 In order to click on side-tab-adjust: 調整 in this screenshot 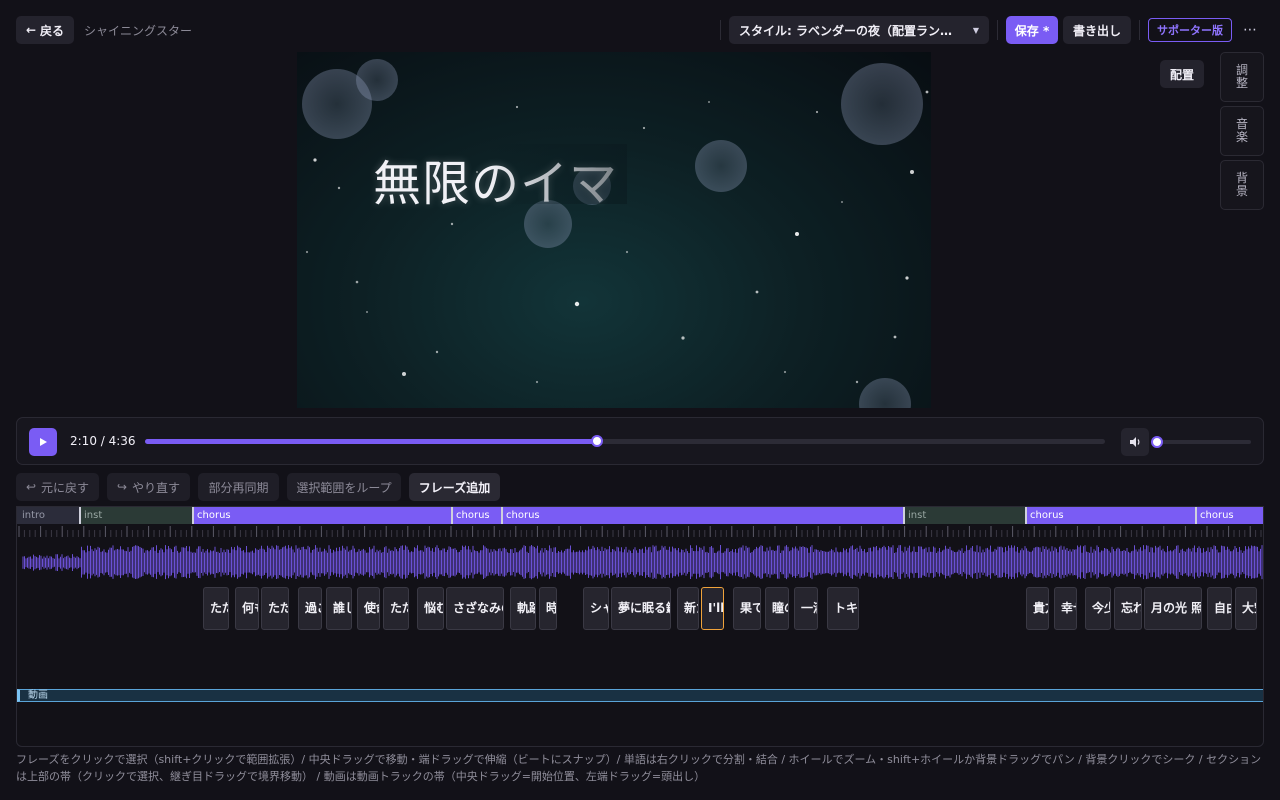, I will do `click(1242, 77)`.